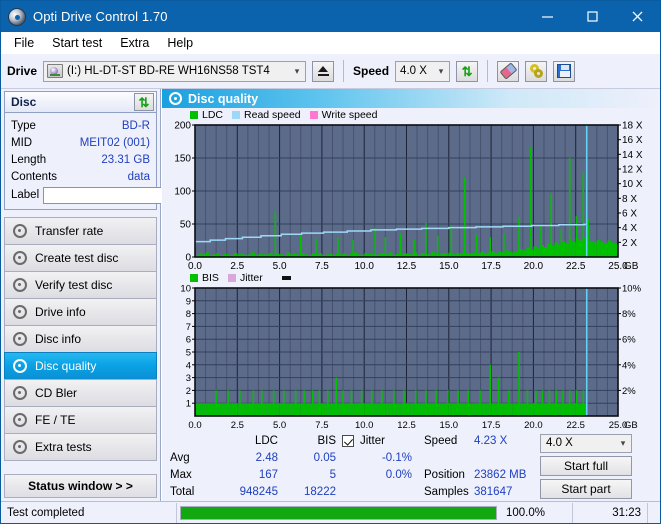 The height and width of the screenshot is (524, 661). Describe the element at coordinates (297, 70) in the screenshot. I see `chevron-down-icon: ▾` at that location.